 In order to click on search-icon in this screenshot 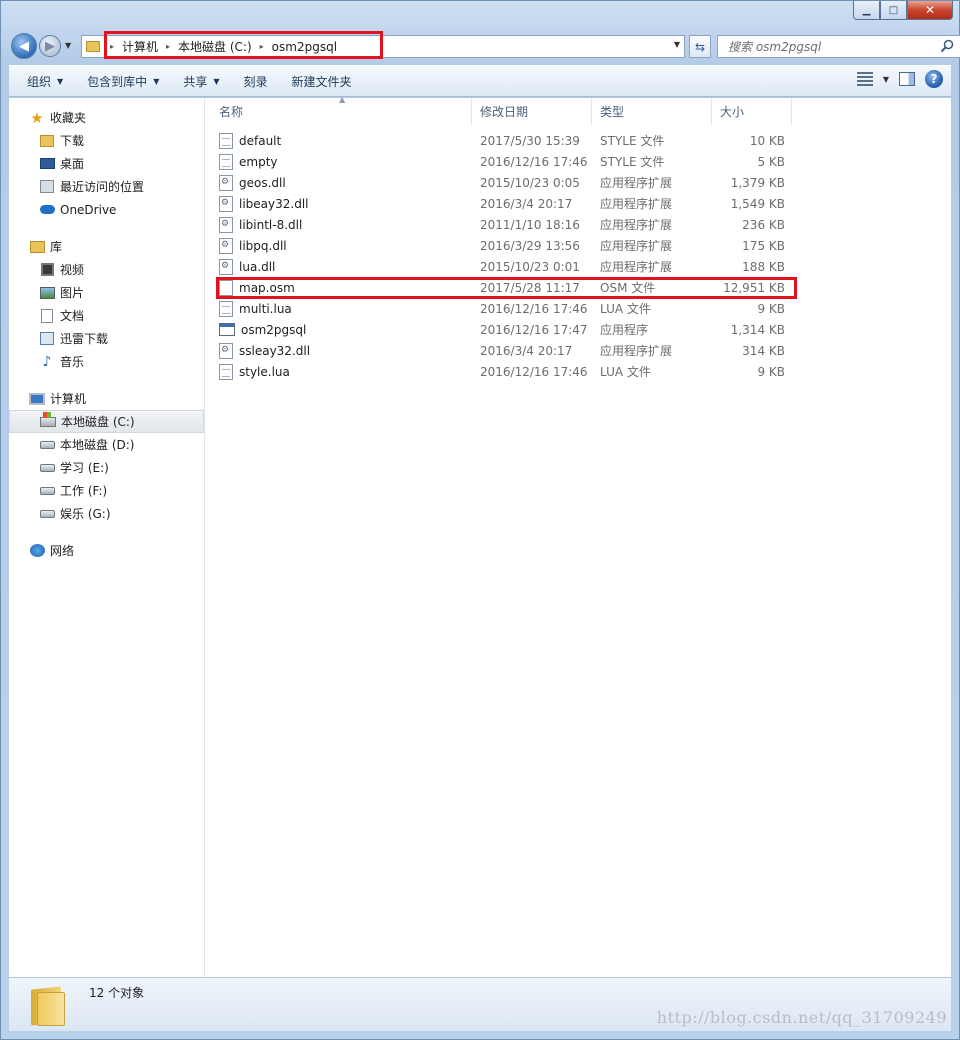, I will do `click(947, 46)`.